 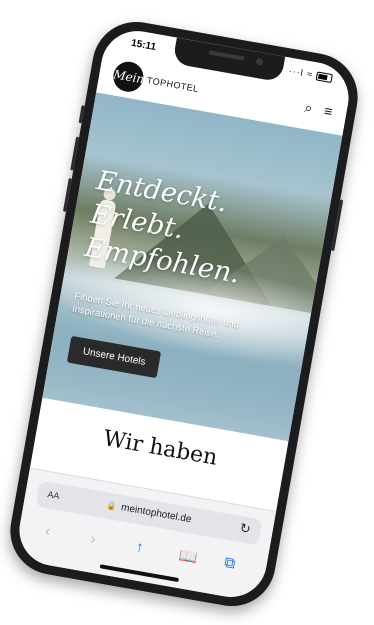 What do you see at coordinates (189, 556) in the screenshot?
I see `bookmarks-icon: 📖` at bounding box center [189, 556].